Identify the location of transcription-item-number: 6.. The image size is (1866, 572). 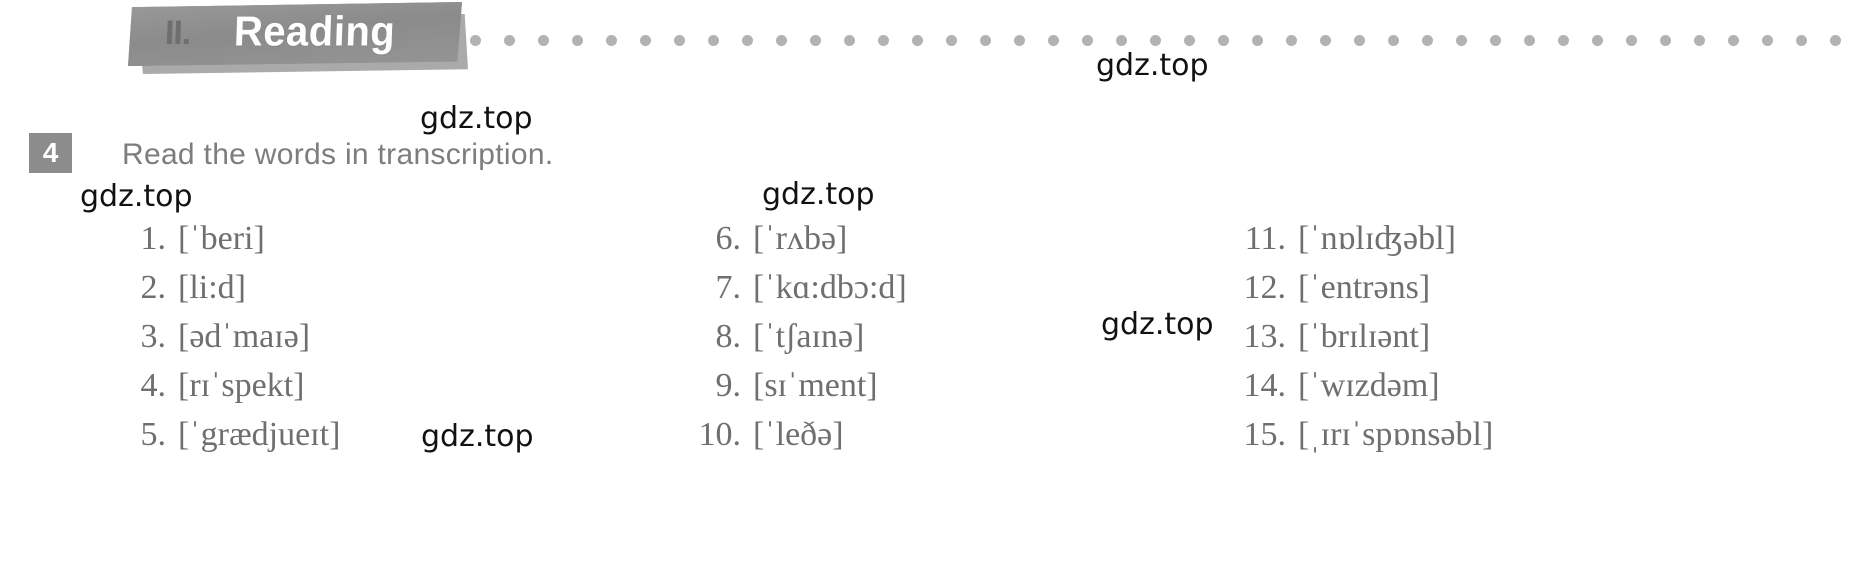
(728, 238).